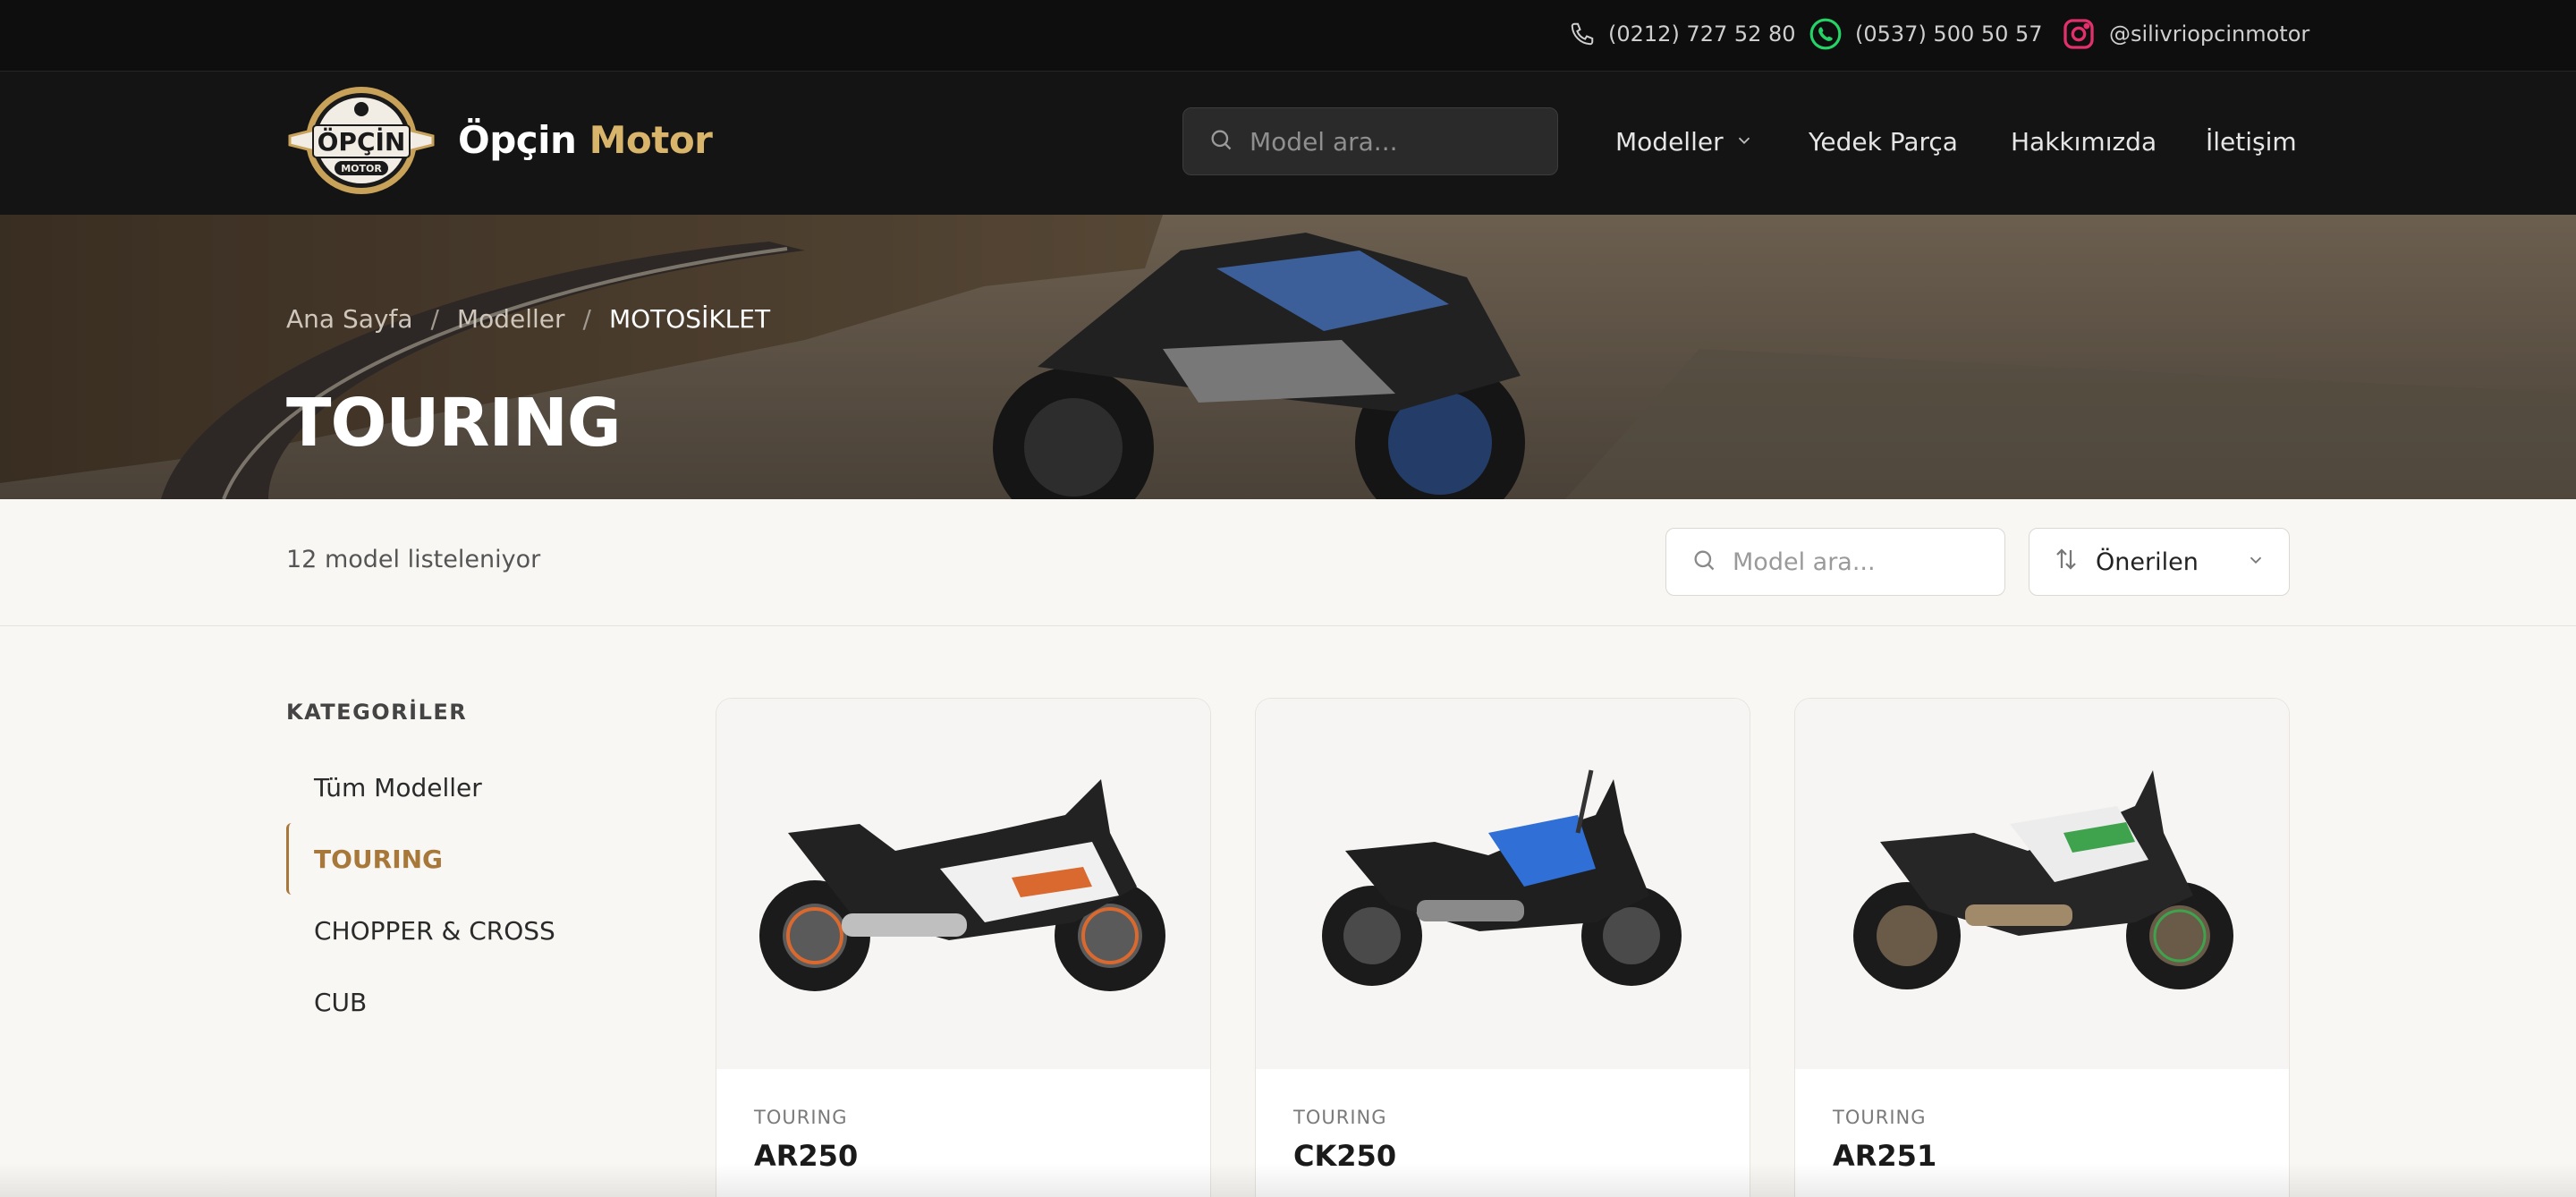 Image resolution: width=2576 pixels, height=1197 pixels. I want to click on sort-selected-label: Önerilen, so click(2147, 562).